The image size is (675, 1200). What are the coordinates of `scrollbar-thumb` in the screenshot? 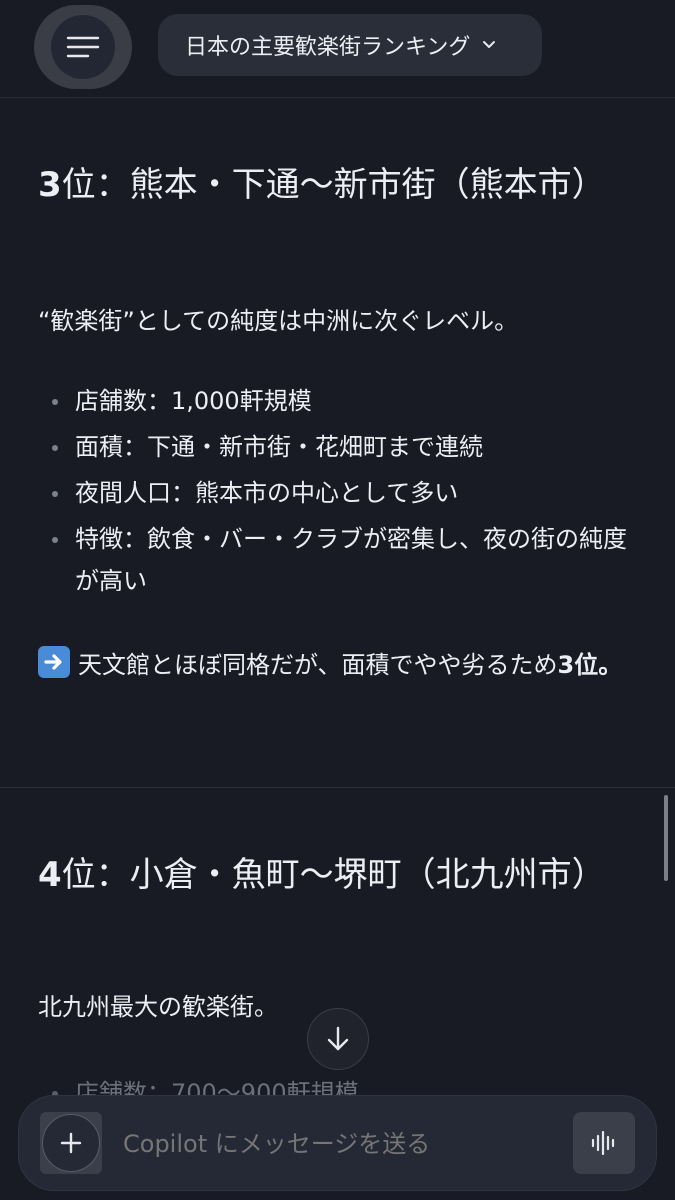 It's located at (666, 838).